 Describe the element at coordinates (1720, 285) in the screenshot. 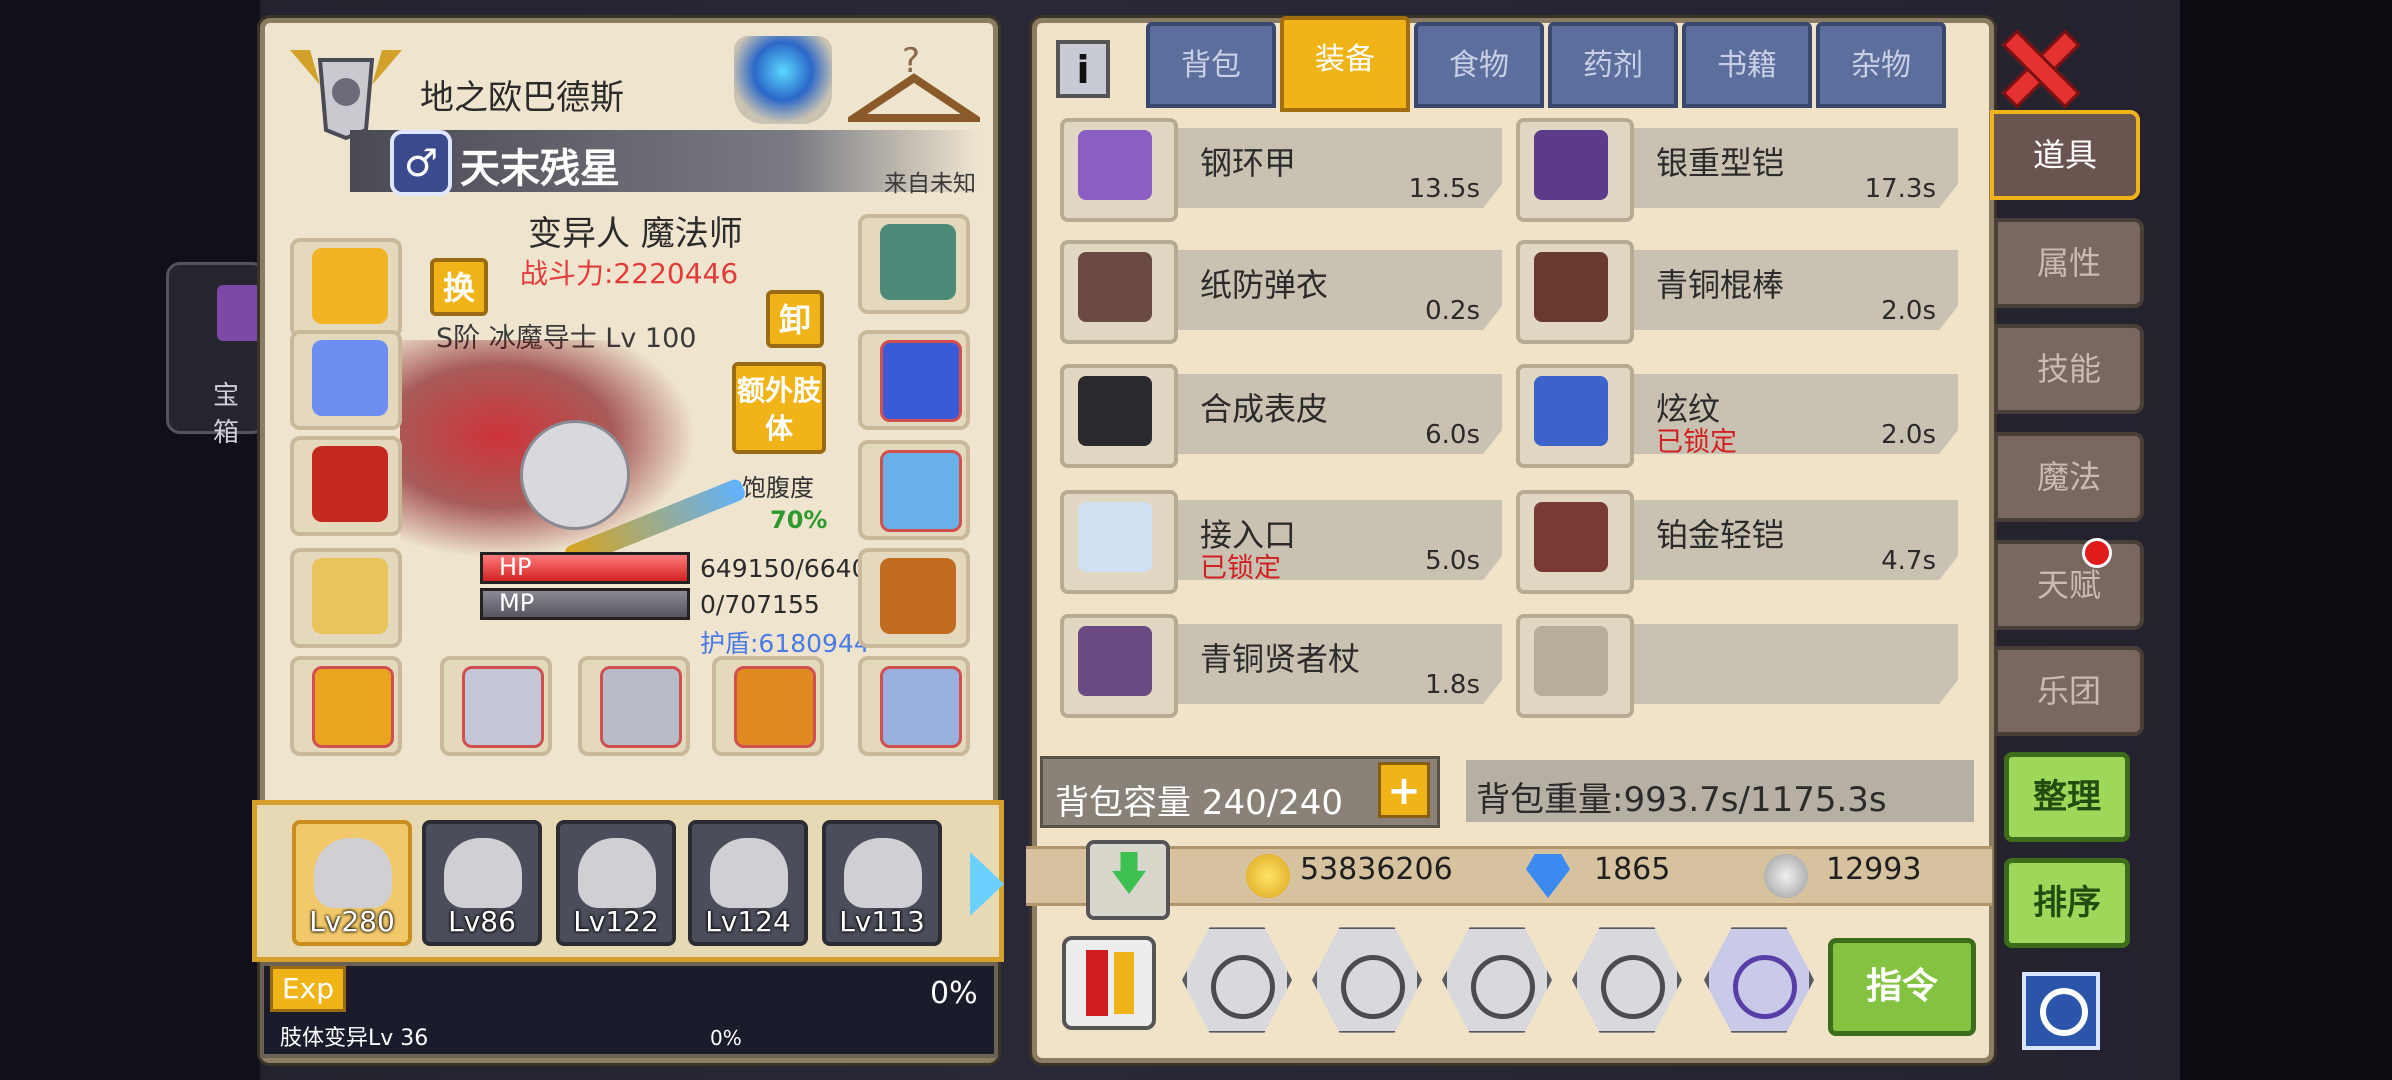

I see `item-name: 青铜棍棒` at that location.